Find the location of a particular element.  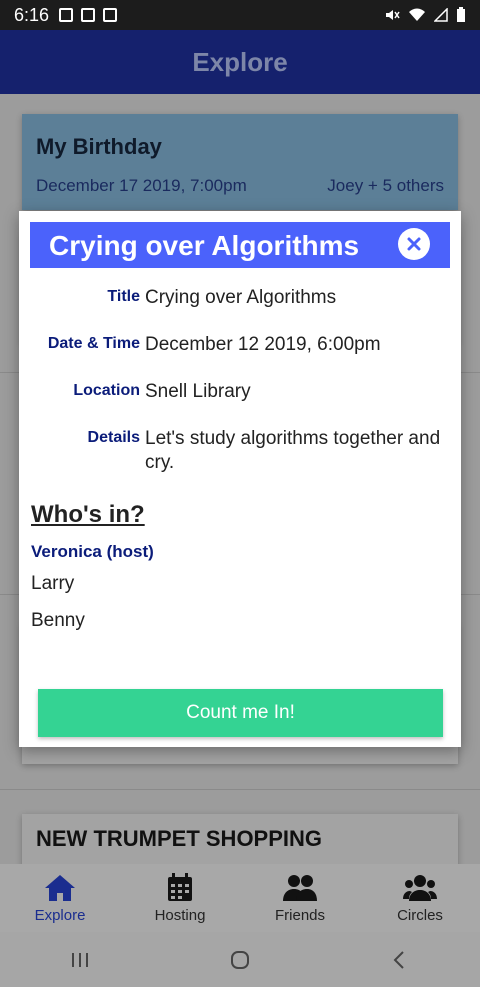

host-name: Veronica (host) is located at coordinates (92, 551).